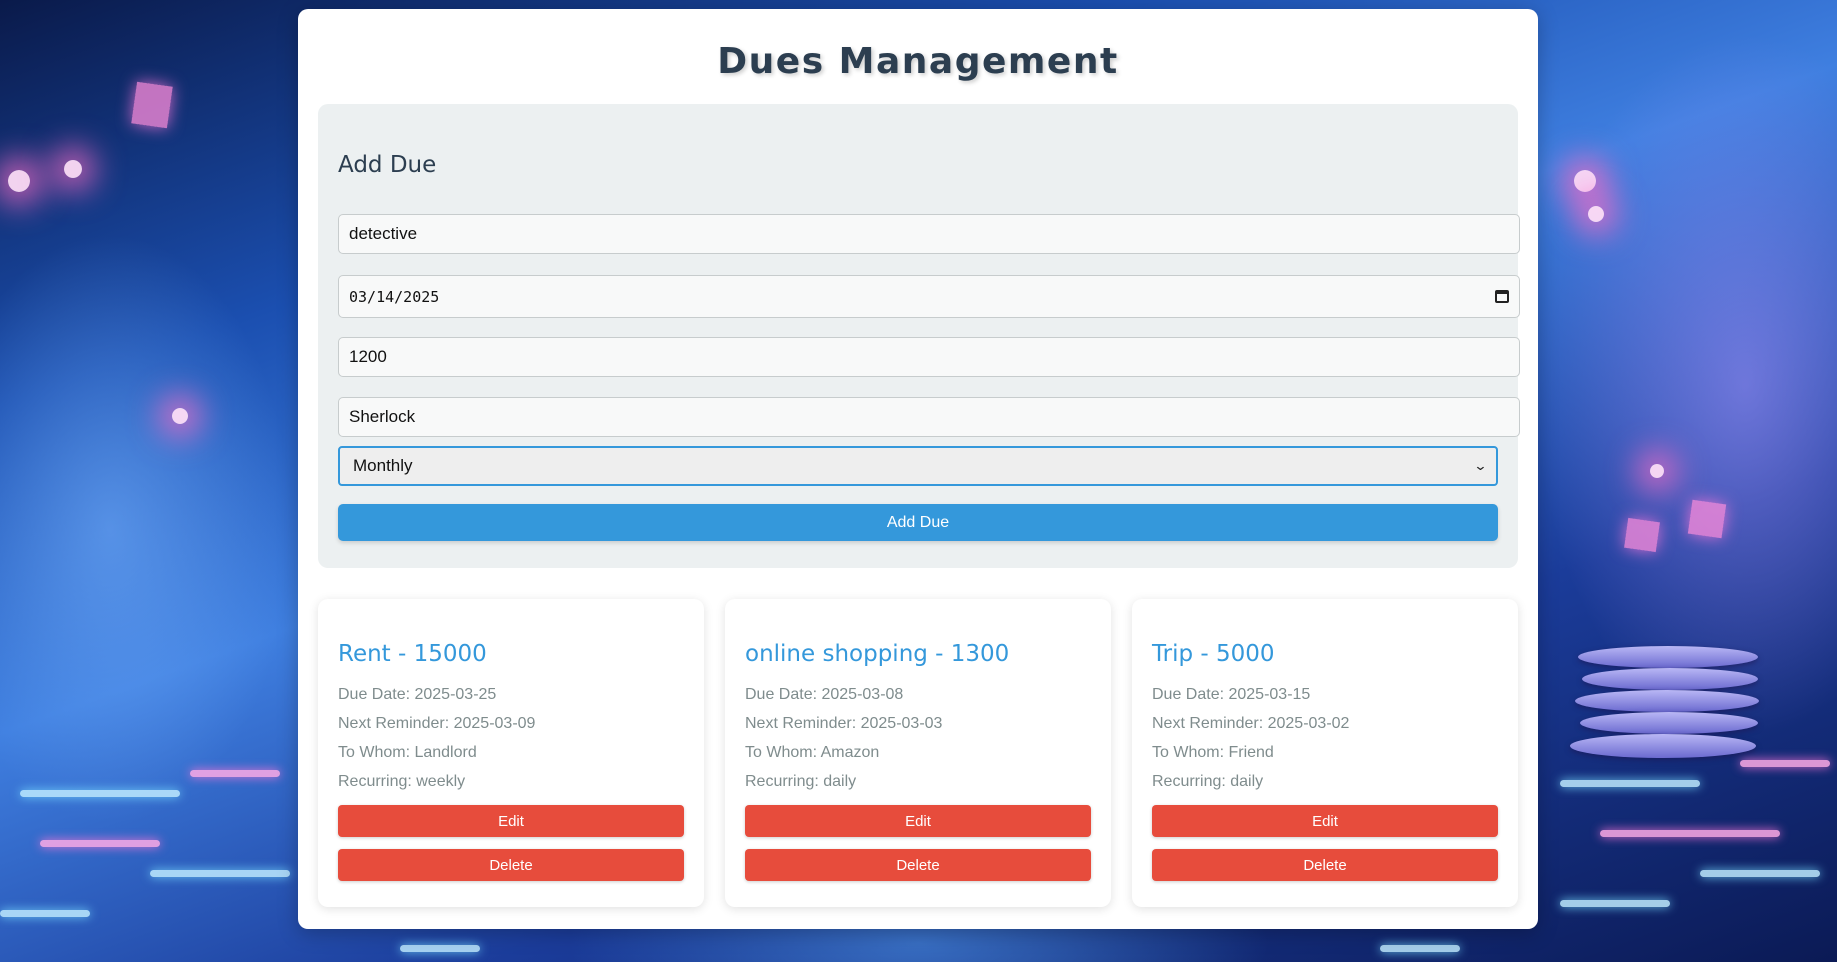  I want to click on chevron-down-icon: ⌄, so click(1480, 465).